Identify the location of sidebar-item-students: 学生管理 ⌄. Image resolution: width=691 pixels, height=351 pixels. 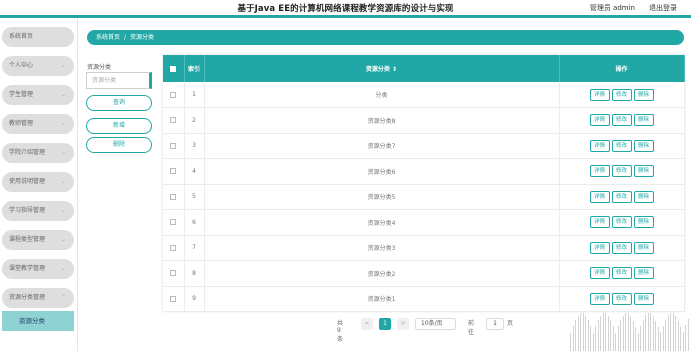
(38, 95).